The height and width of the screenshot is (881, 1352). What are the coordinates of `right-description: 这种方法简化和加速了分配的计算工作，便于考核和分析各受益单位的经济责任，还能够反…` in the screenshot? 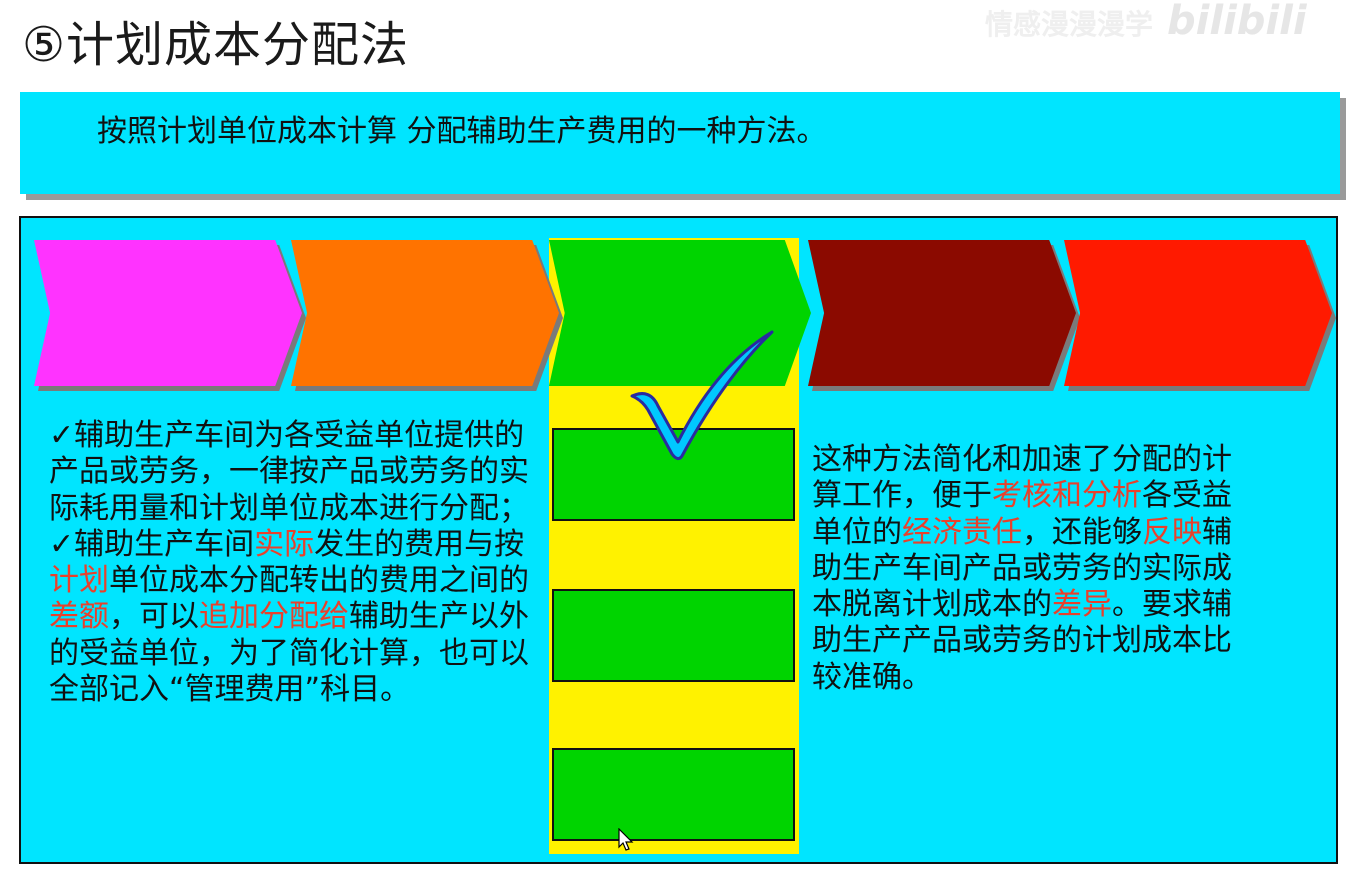 It's located at (1034, 569).